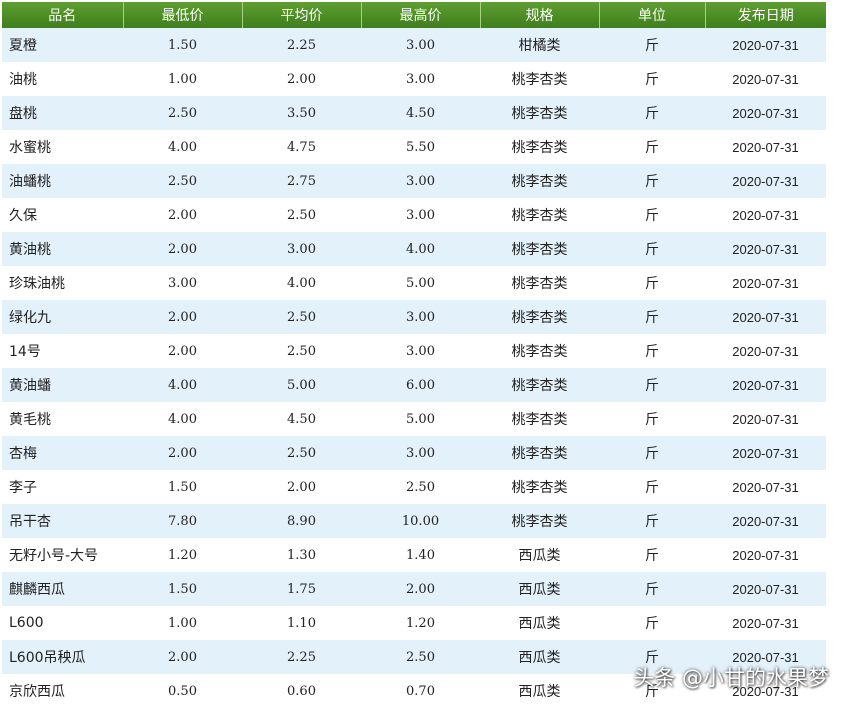  Describe the element at coordinates (182, 113) in the screenshot. I see `col-min-price-cell: 2.50` at that location.